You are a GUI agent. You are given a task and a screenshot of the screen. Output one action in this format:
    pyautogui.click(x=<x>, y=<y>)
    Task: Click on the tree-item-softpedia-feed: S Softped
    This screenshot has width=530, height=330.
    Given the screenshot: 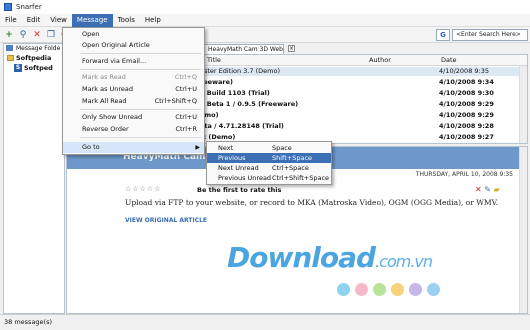 What is the action you would take?
    pyautogui.click(x=34, y=68)
    